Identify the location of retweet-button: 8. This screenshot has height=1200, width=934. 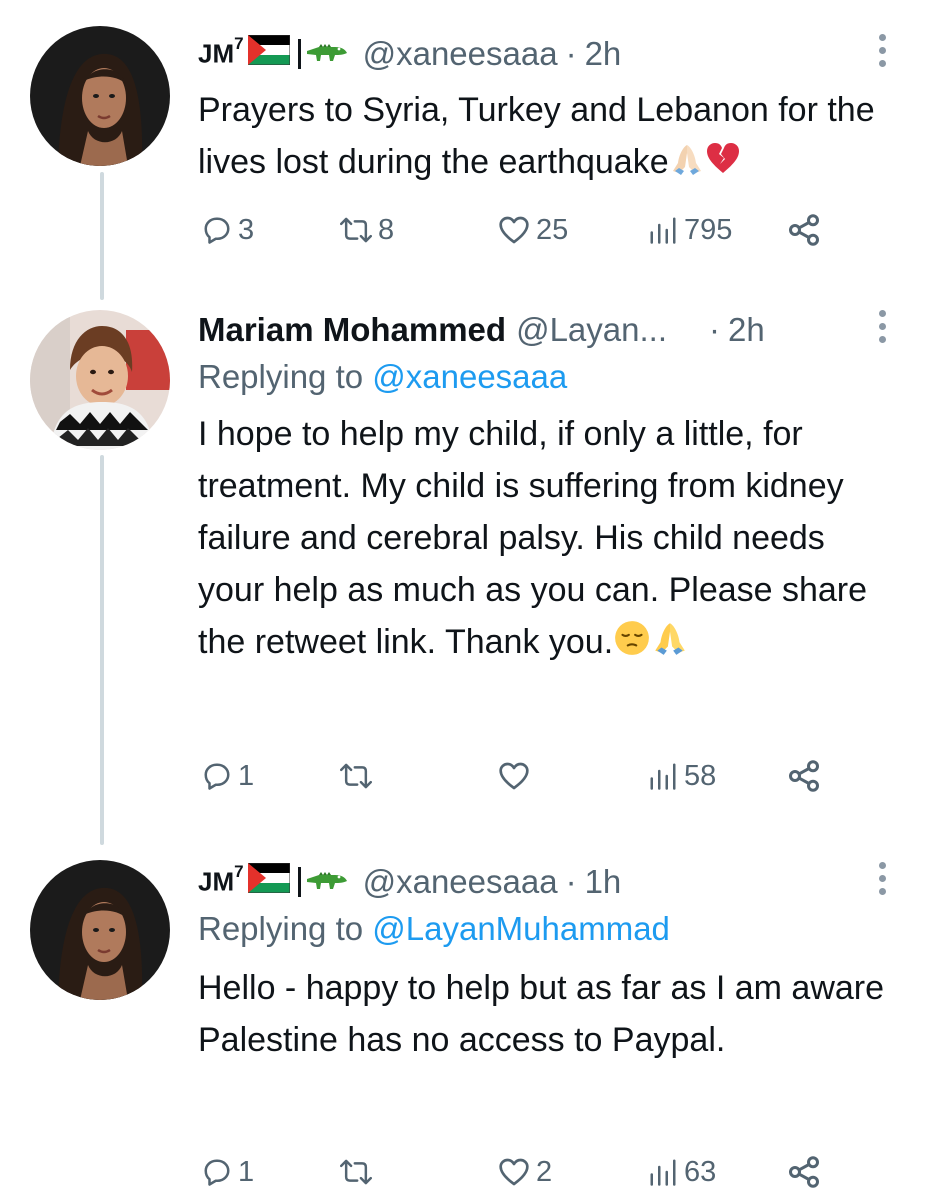
(367, 230).